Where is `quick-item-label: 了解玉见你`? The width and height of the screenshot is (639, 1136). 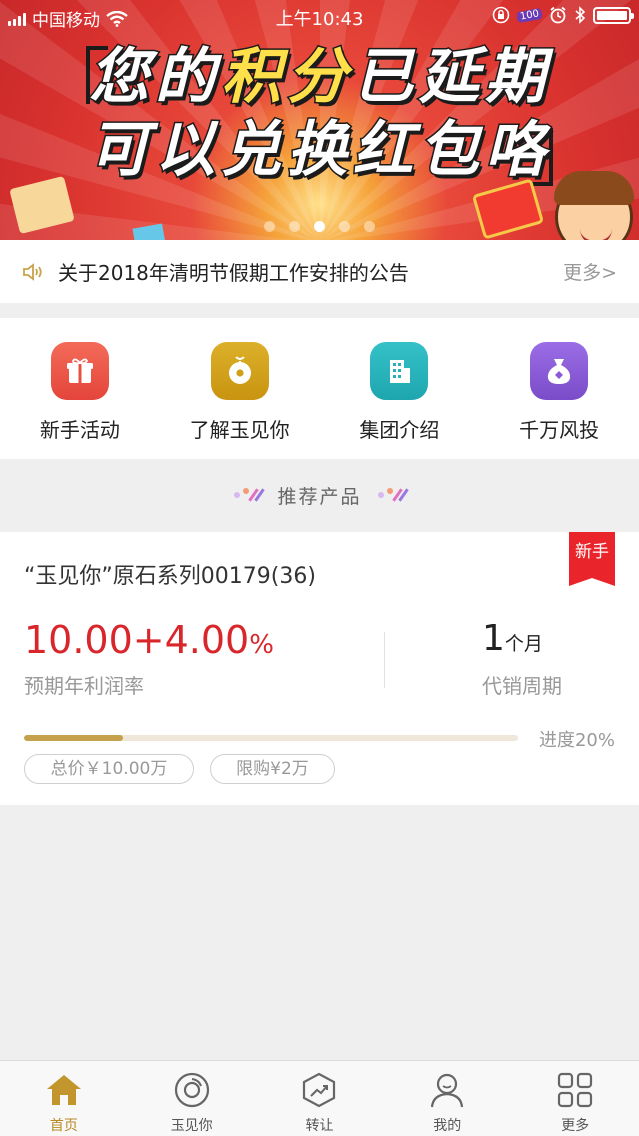
quick-item-label: 了解玉见你 is located at coordinates (239, 430).